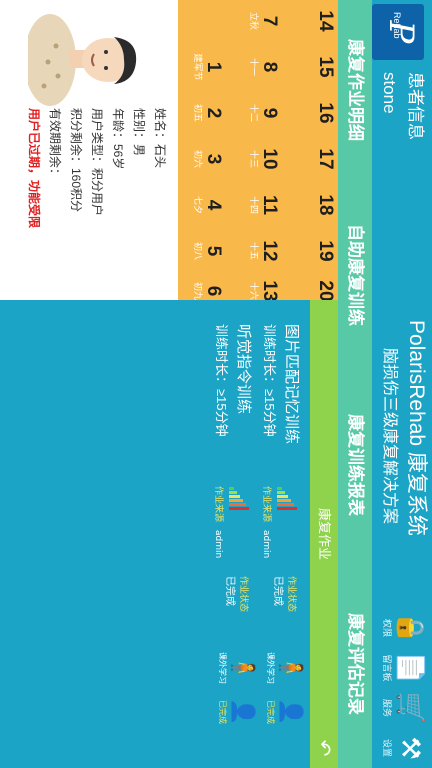  Describe the element at coordinates (291, 384) in the screenshot. I see `homework-name: 图片匹配记忆训练` at that location.